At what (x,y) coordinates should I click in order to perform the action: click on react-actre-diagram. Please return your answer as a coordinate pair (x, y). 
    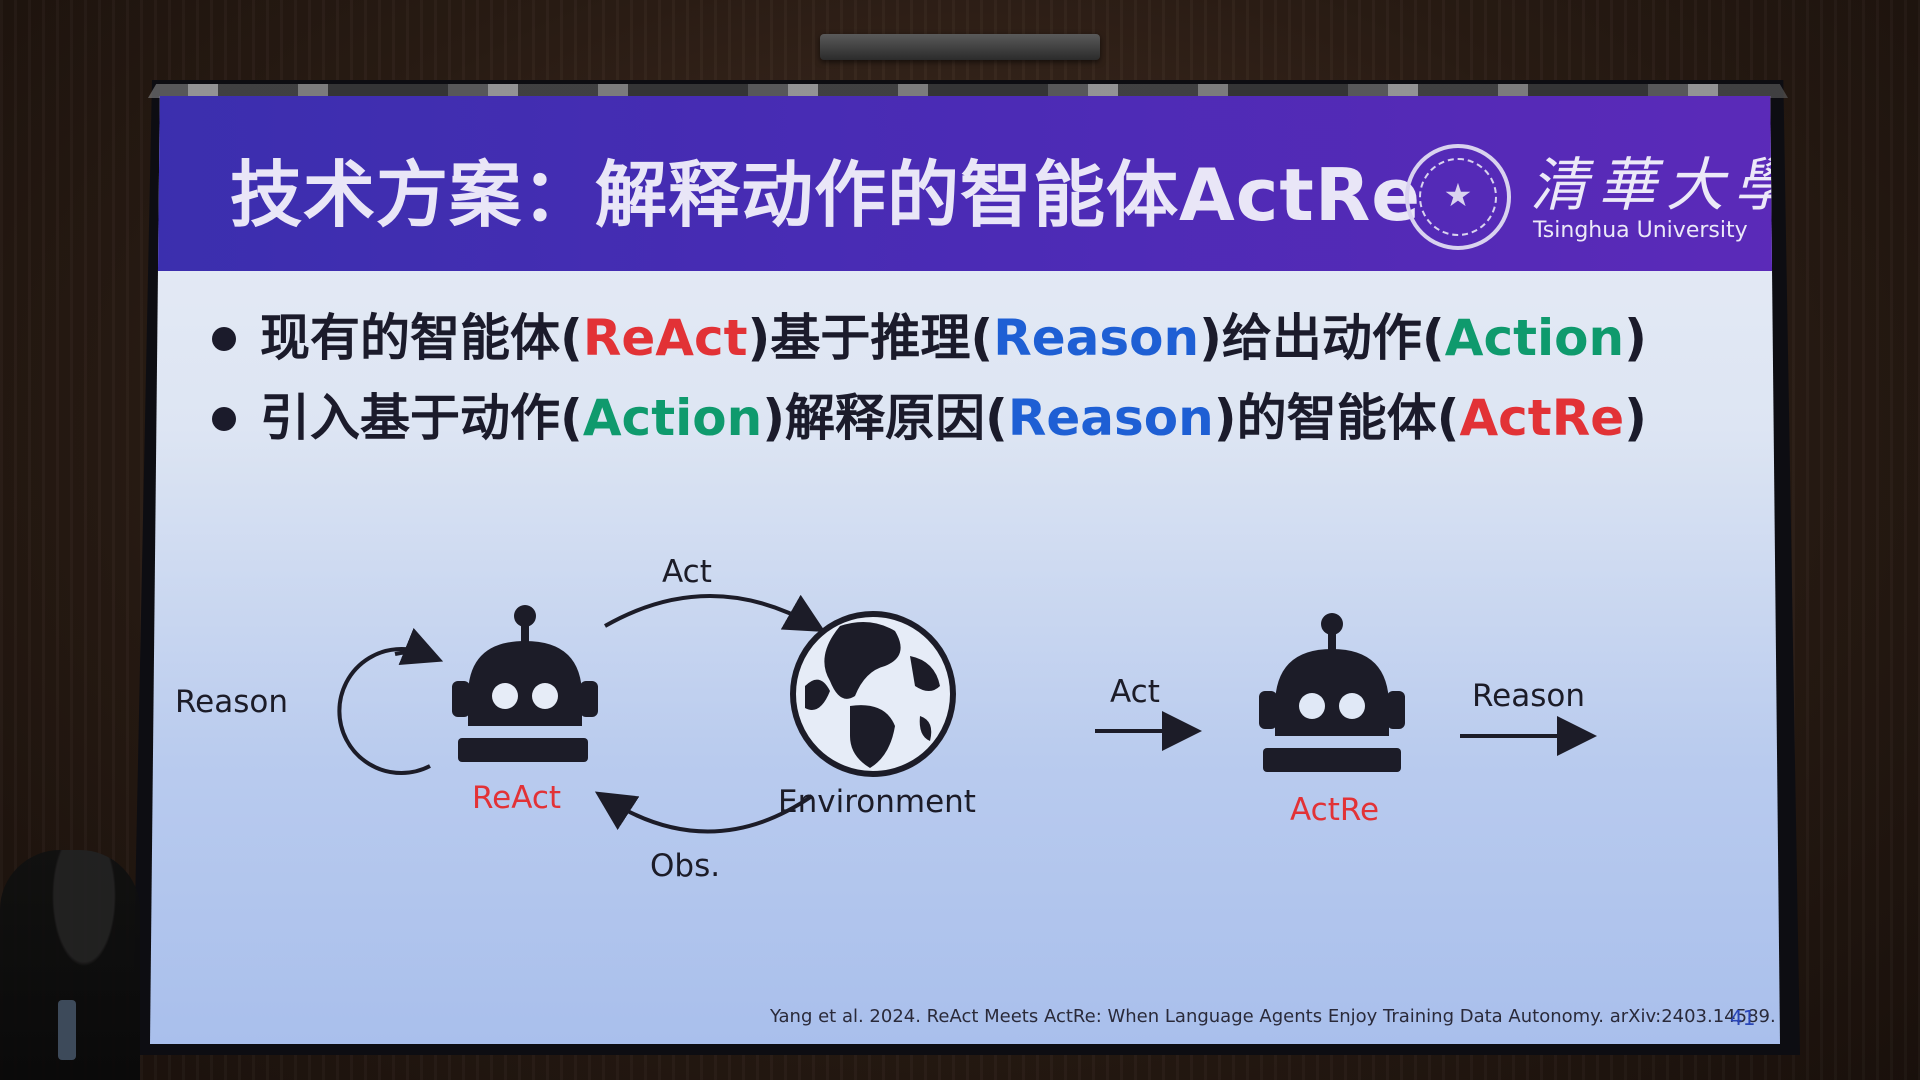
    Looking at the image, I should click on (967, 714).